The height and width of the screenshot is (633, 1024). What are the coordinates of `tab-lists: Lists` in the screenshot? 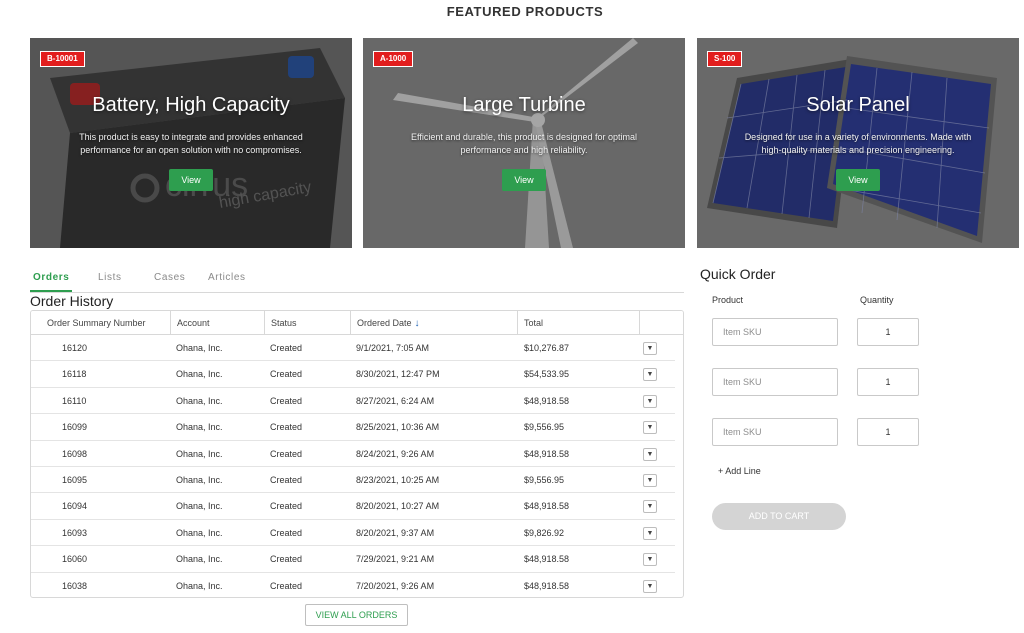 It's located at (110, 277).